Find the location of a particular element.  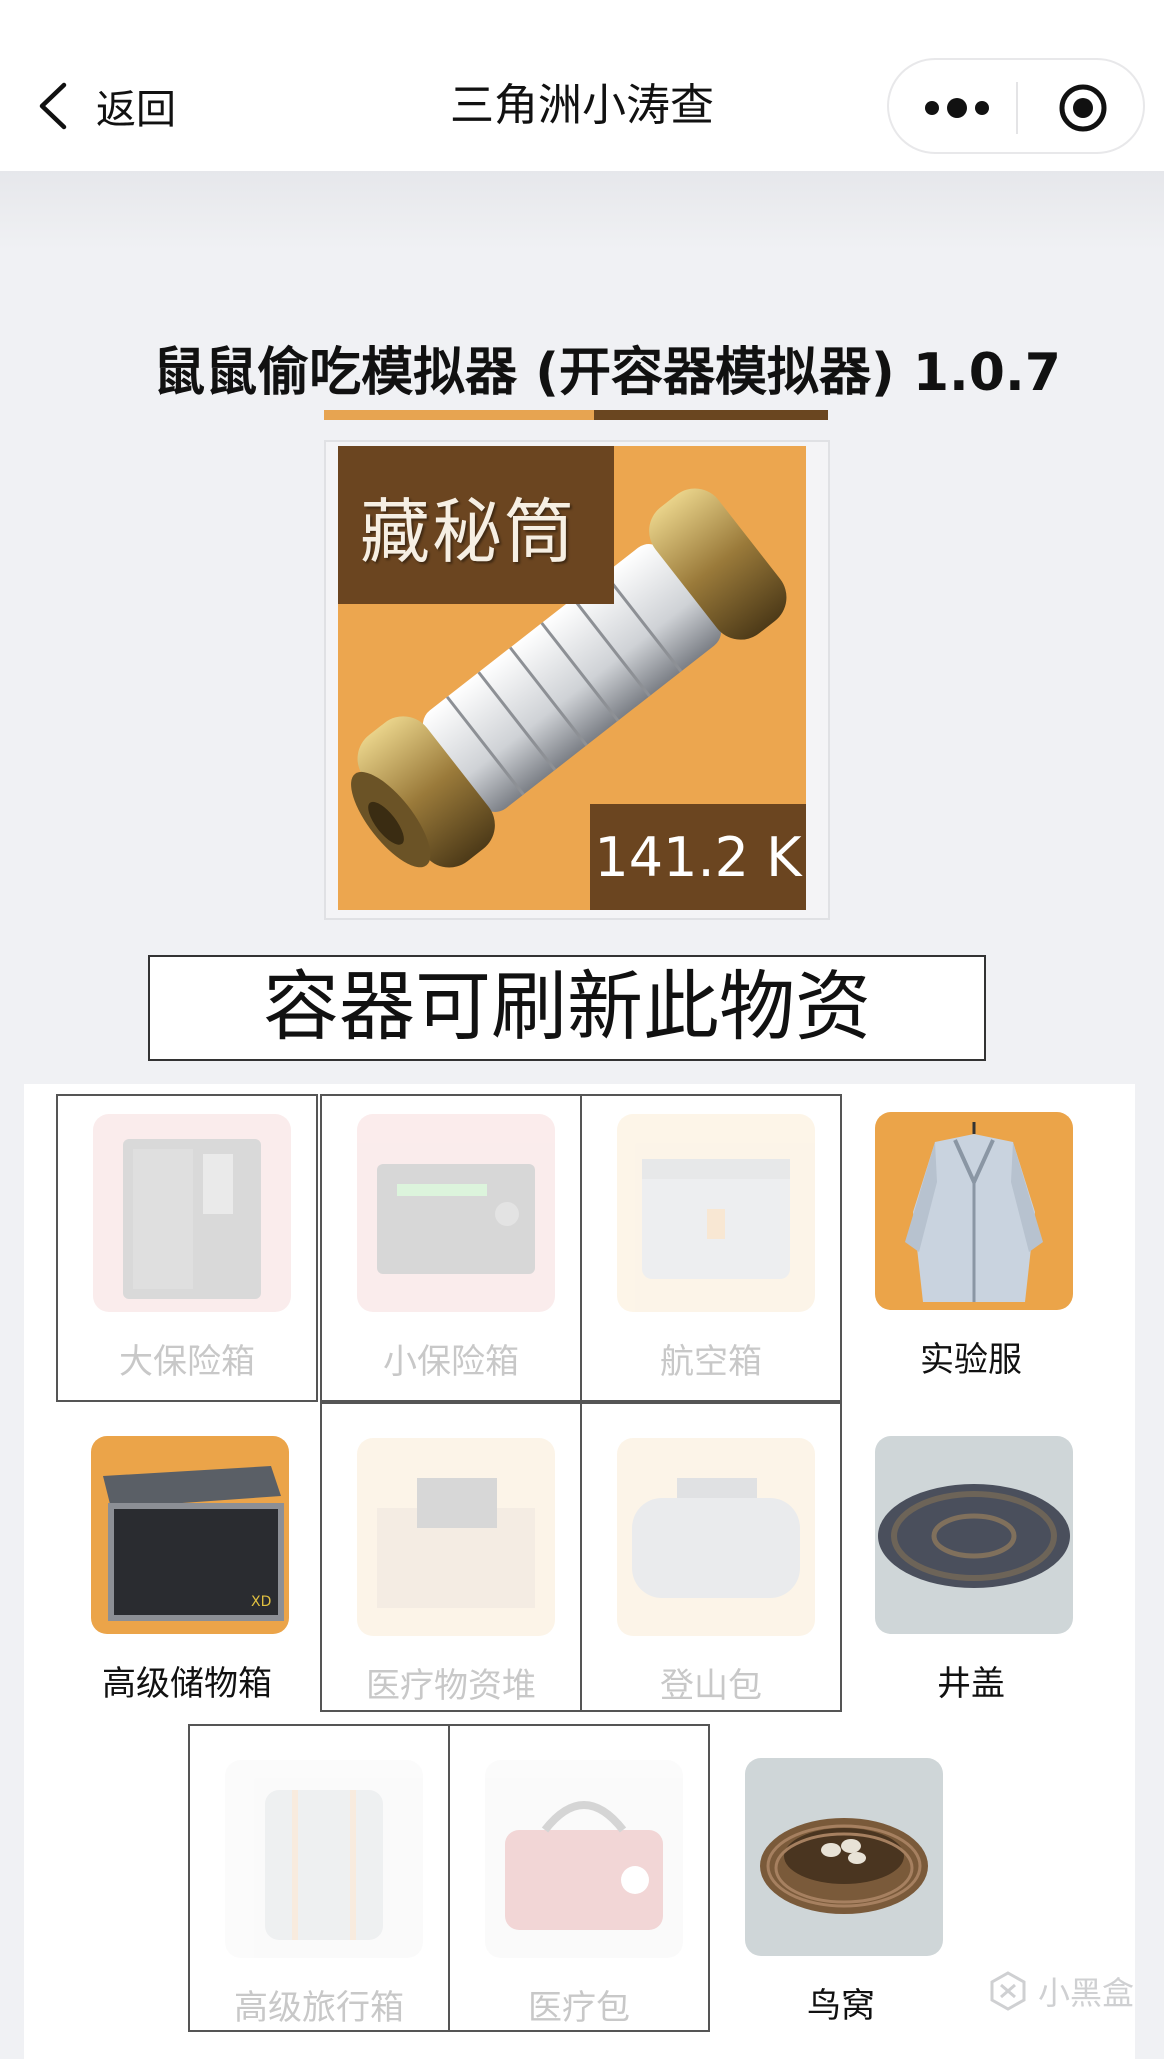

container-label: 井盖 is located at coordinates (971, 1684).